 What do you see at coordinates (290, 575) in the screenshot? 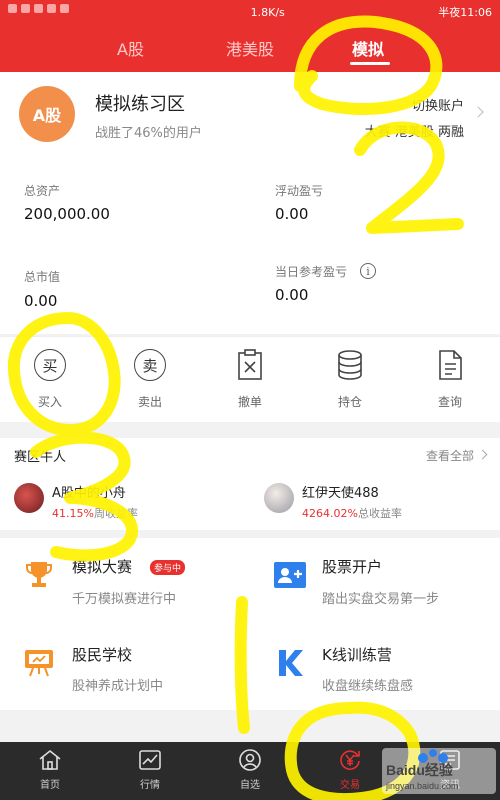
I see `open-account-icon` at bounding box center [290, 575].